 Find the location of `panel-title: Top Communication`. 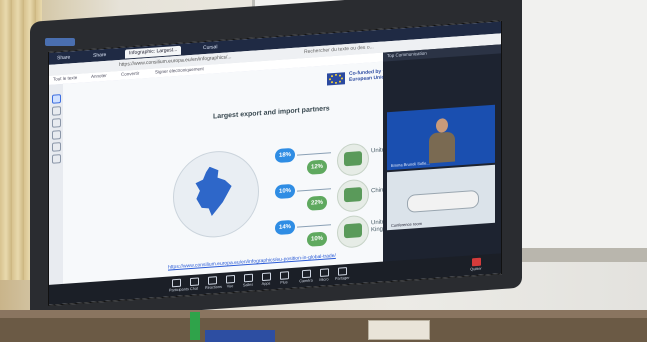

panel-title: Top Communication is located at coordinates (407, 54).